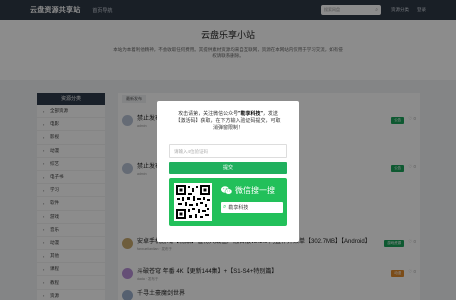 The height and width of the screenshot is (300, 456). What do you see at coordinates (227, 128) in the screenshot?
I see `modal-line3: 消弹窗限制！` at bounding box center [227, 128].